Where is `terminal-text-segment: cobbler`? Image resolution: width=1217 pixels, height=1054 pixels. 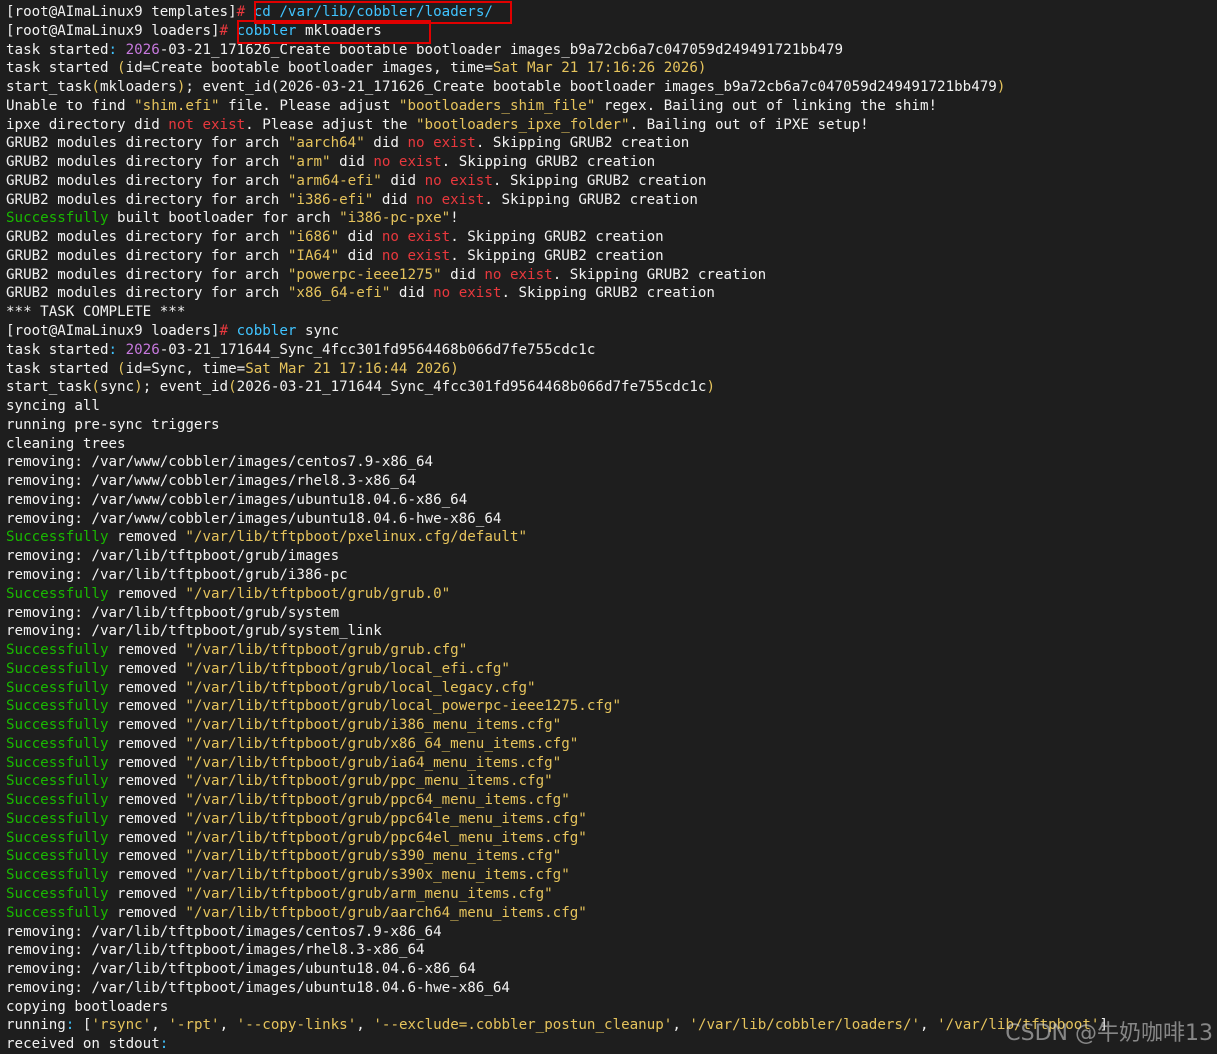 terminal-text-segment: cobbler is located at coordinates (266, 331).